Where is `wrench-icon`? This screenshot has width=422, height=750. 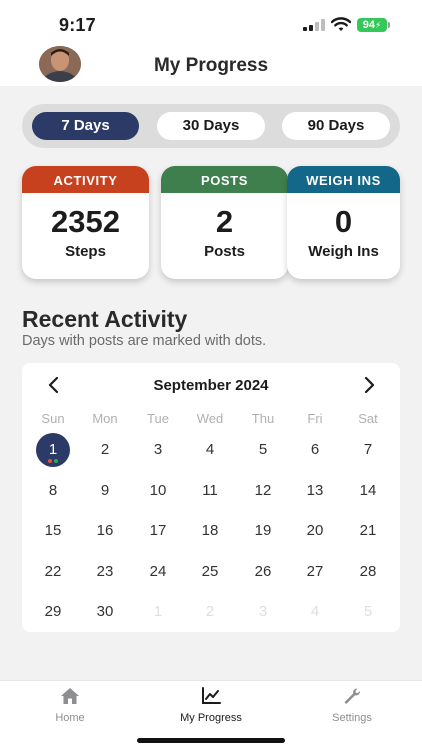 wrench-icon is located at coordinates (352, 696).